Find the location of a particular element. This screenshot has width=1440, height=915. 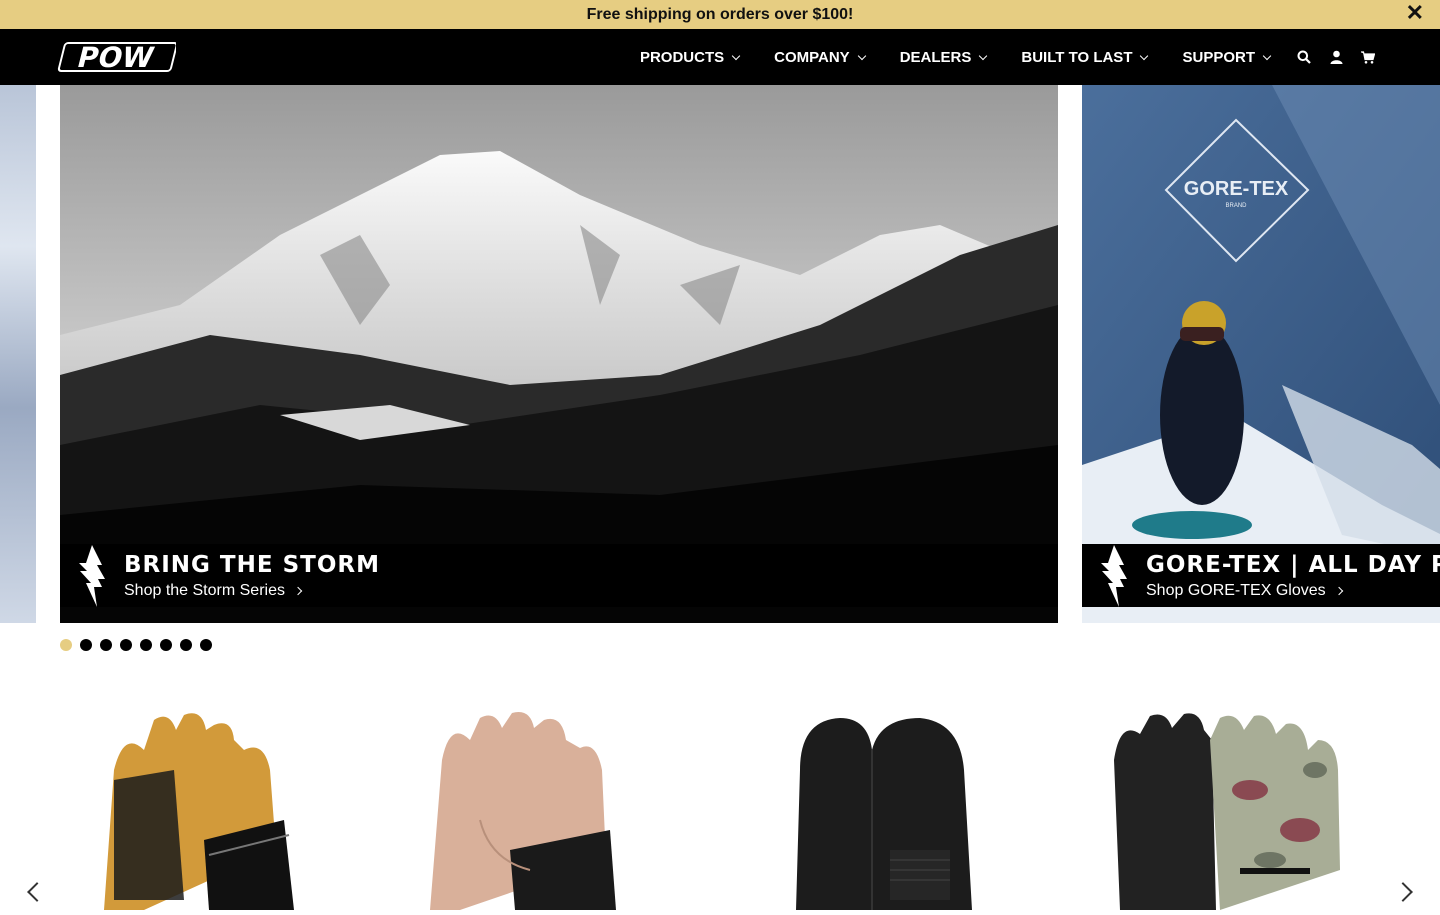

pow-logo: POW is located at coordinates (116, 57).